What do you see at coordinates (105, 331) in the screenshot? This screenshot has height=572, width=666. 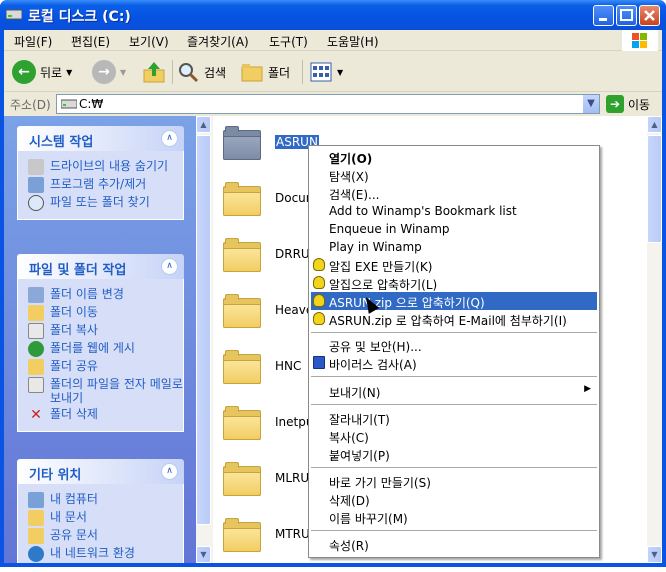 I see `task-copy-folder: 폴더 복사` at bounding box center [105, 331].